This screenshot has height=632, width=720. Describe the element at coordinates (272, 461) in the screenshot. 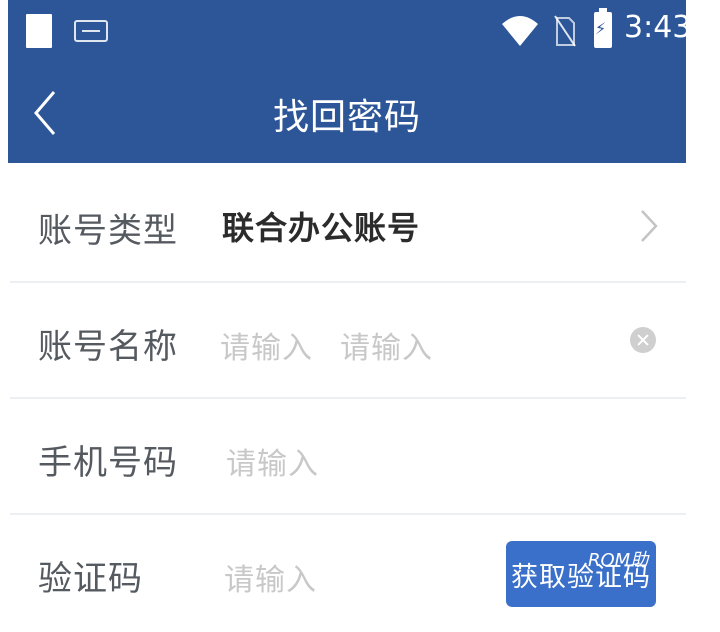

I see `phone-input: 请输入` at that location.